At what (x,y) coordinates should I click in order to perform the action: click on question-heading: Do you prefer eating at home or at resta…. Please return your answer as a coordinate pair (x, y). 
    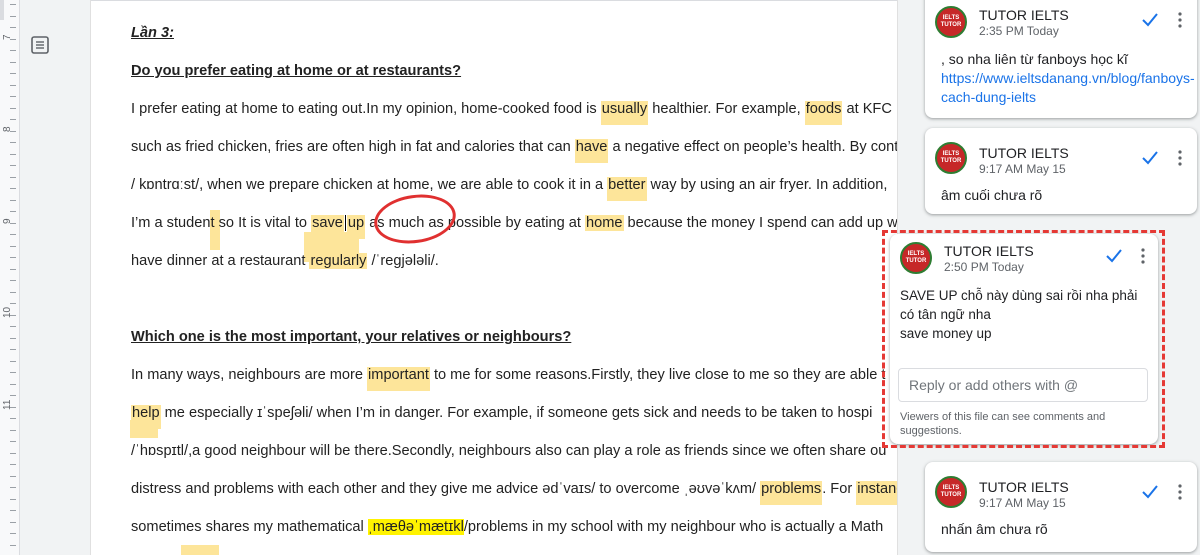
    Looking at the image, I should click on (296, 71).